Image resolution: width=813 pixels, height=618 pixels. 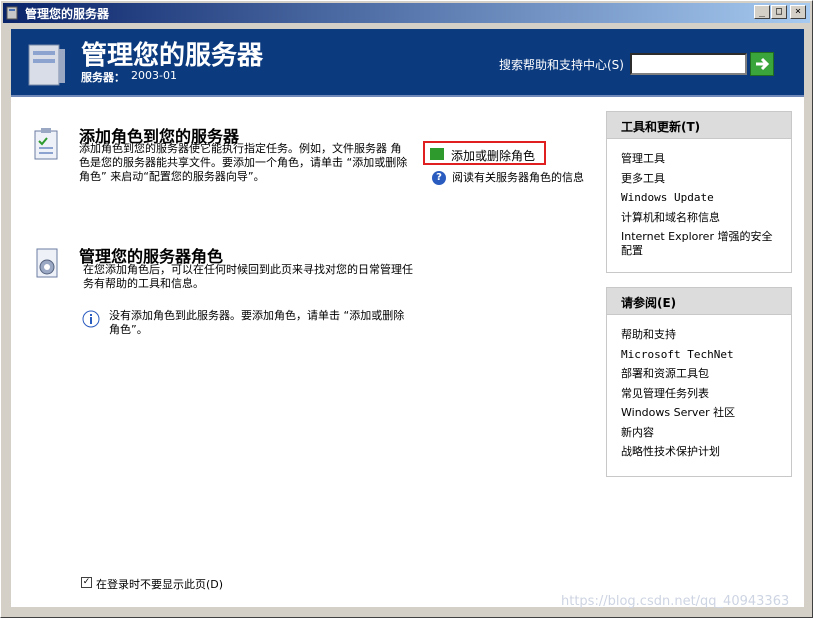 What do you see at coordinates (699, 244) in the screenshot?
I see `tools-link-ie-security: Internet Explorer 增强的安全配置` at bounding box center [699, 244].